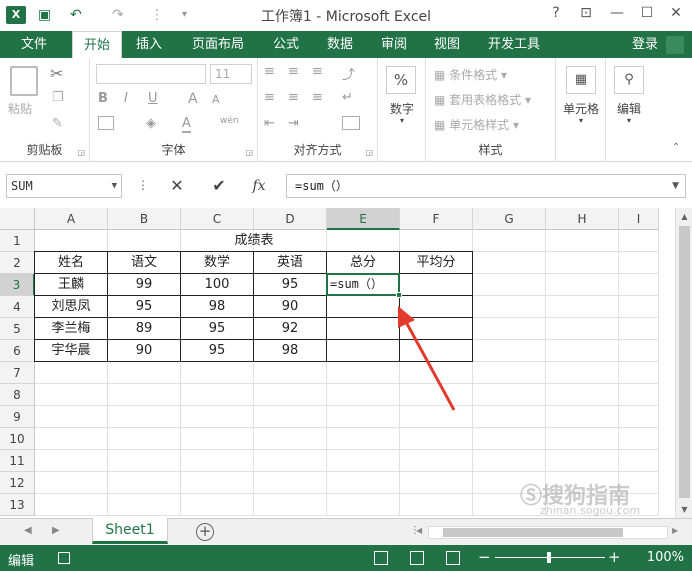  Describe the element at coordinates (394, 44) in the screenshot. I see `tab-review: 审阅` at that location.